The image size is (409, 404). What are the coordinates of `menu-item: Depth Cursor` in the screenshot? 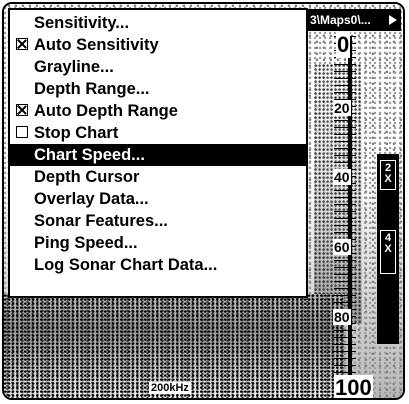 It's located at (158, 177).